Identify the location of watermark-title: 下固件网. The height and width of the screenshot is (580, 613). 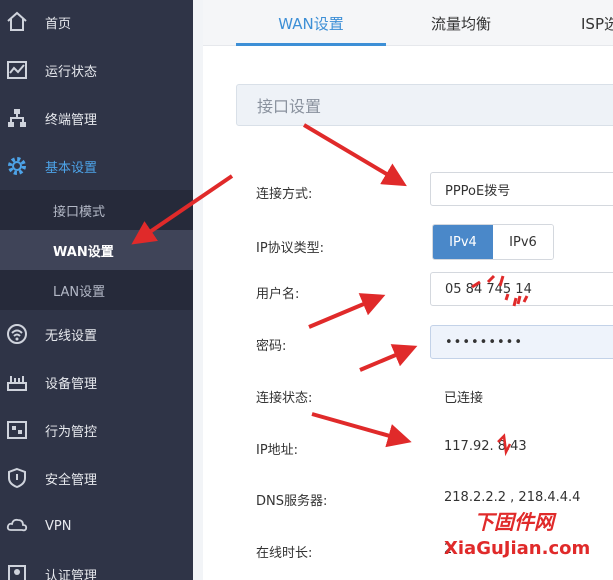
(514, 522).